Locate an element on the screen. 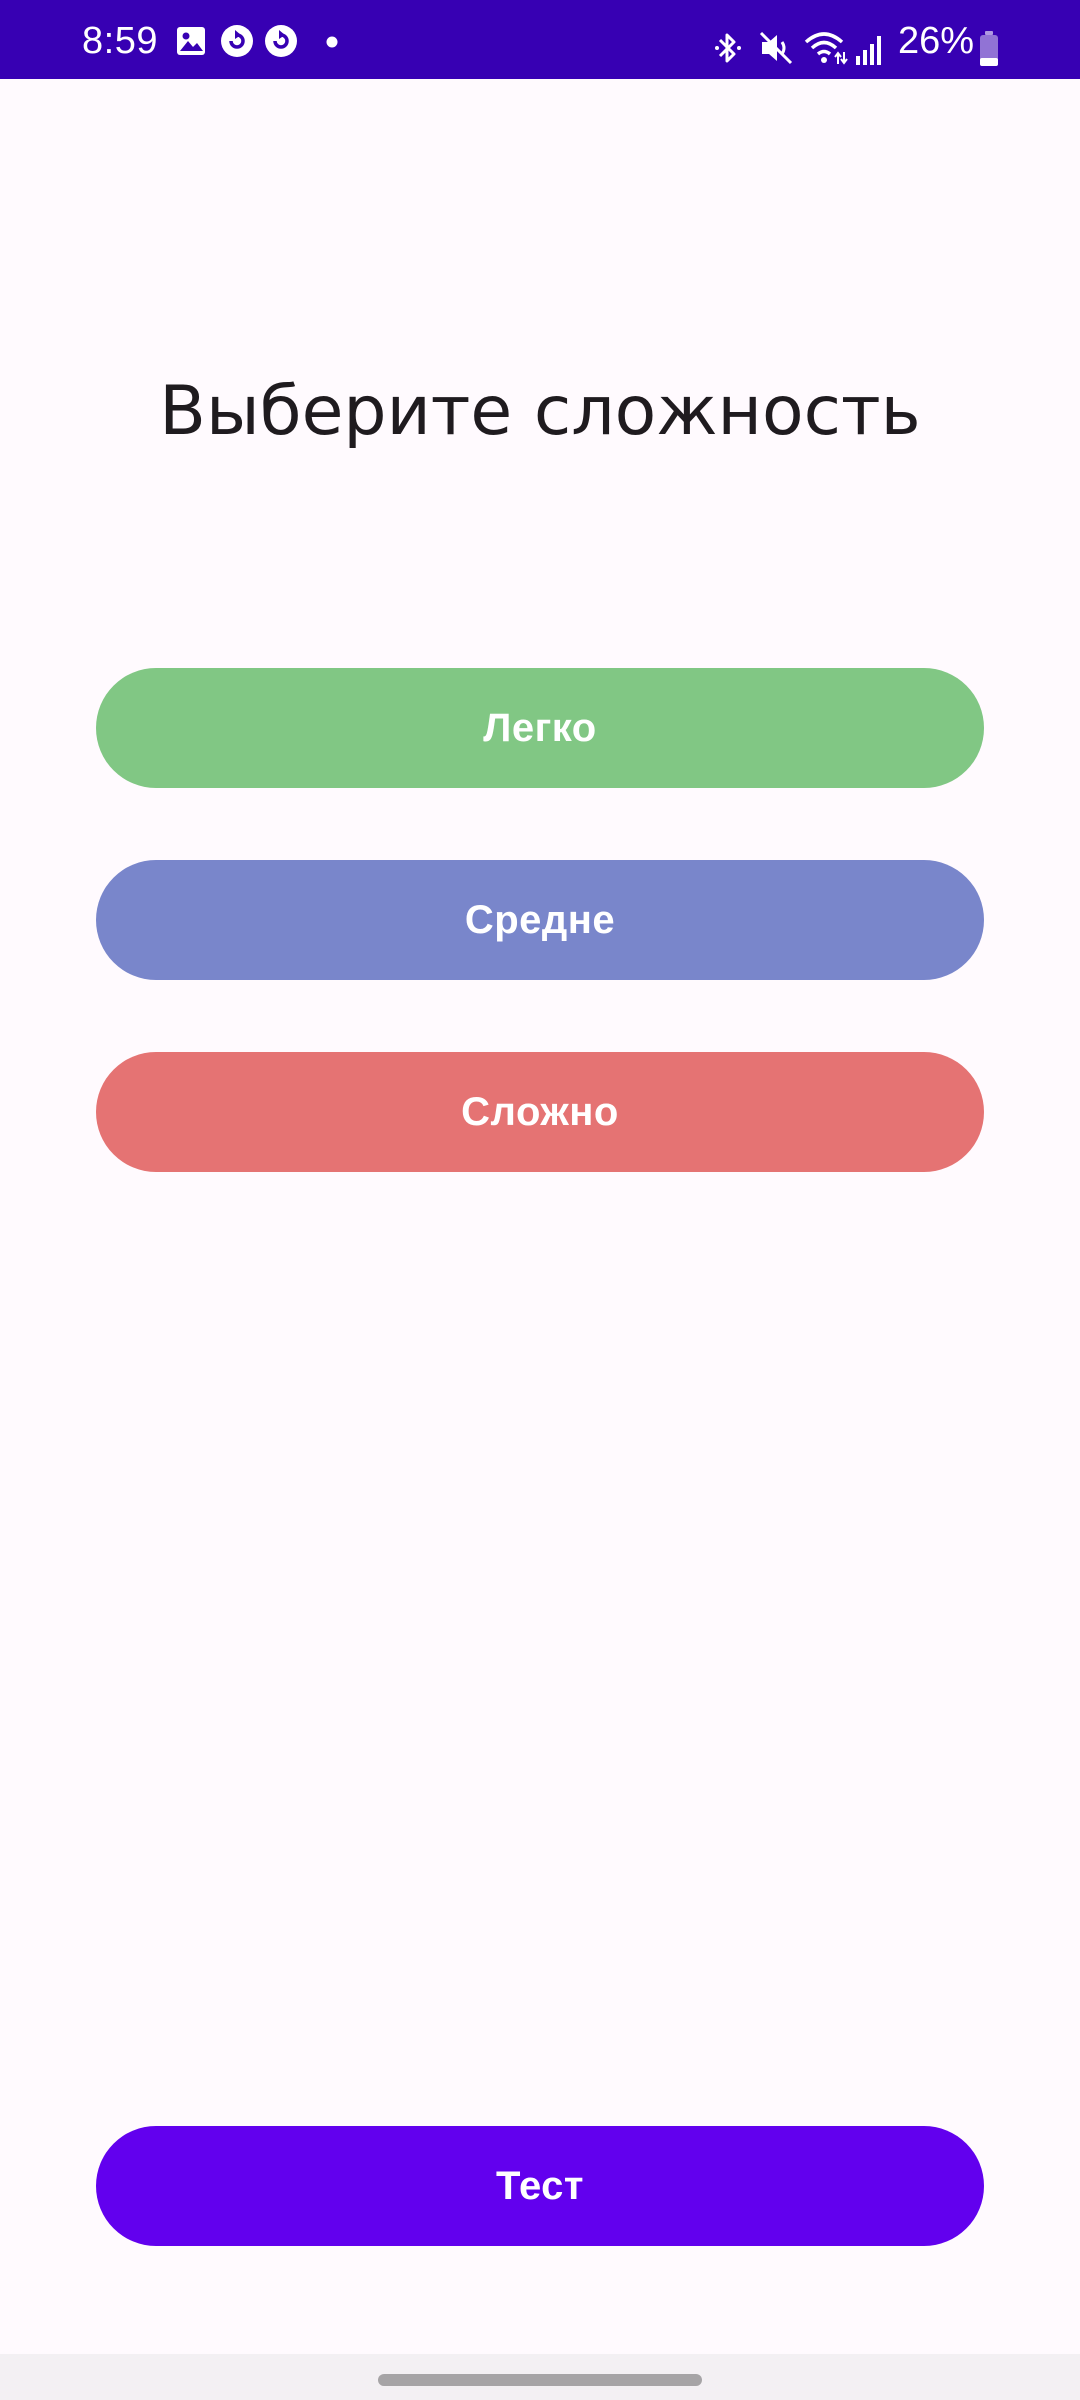 The image size is (1080, 2400). navigation-bar is located at coordinates (540, 2377).